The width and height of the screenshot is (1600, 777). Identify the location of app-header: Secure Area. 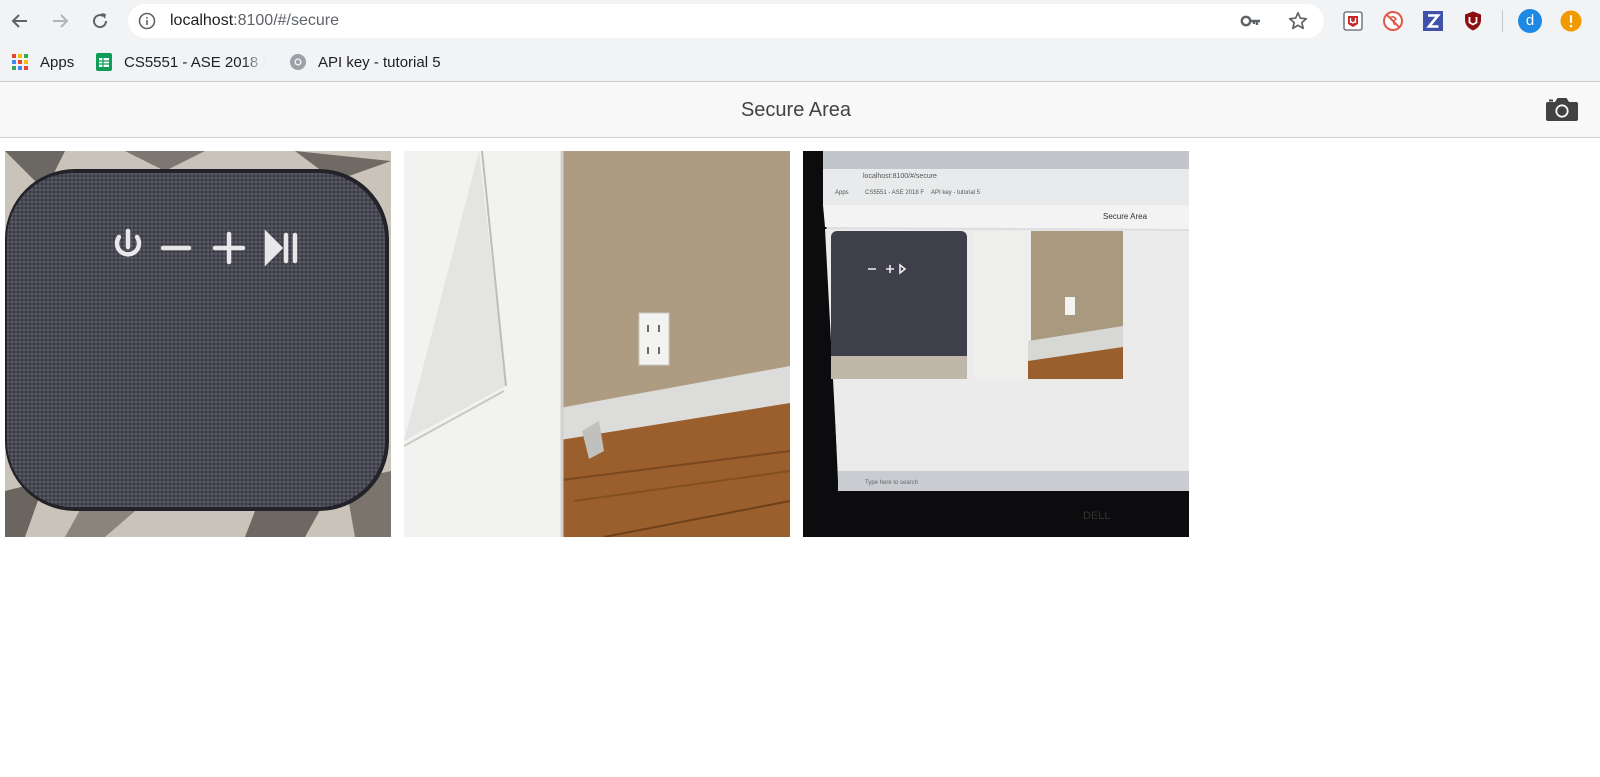
(800, 110).